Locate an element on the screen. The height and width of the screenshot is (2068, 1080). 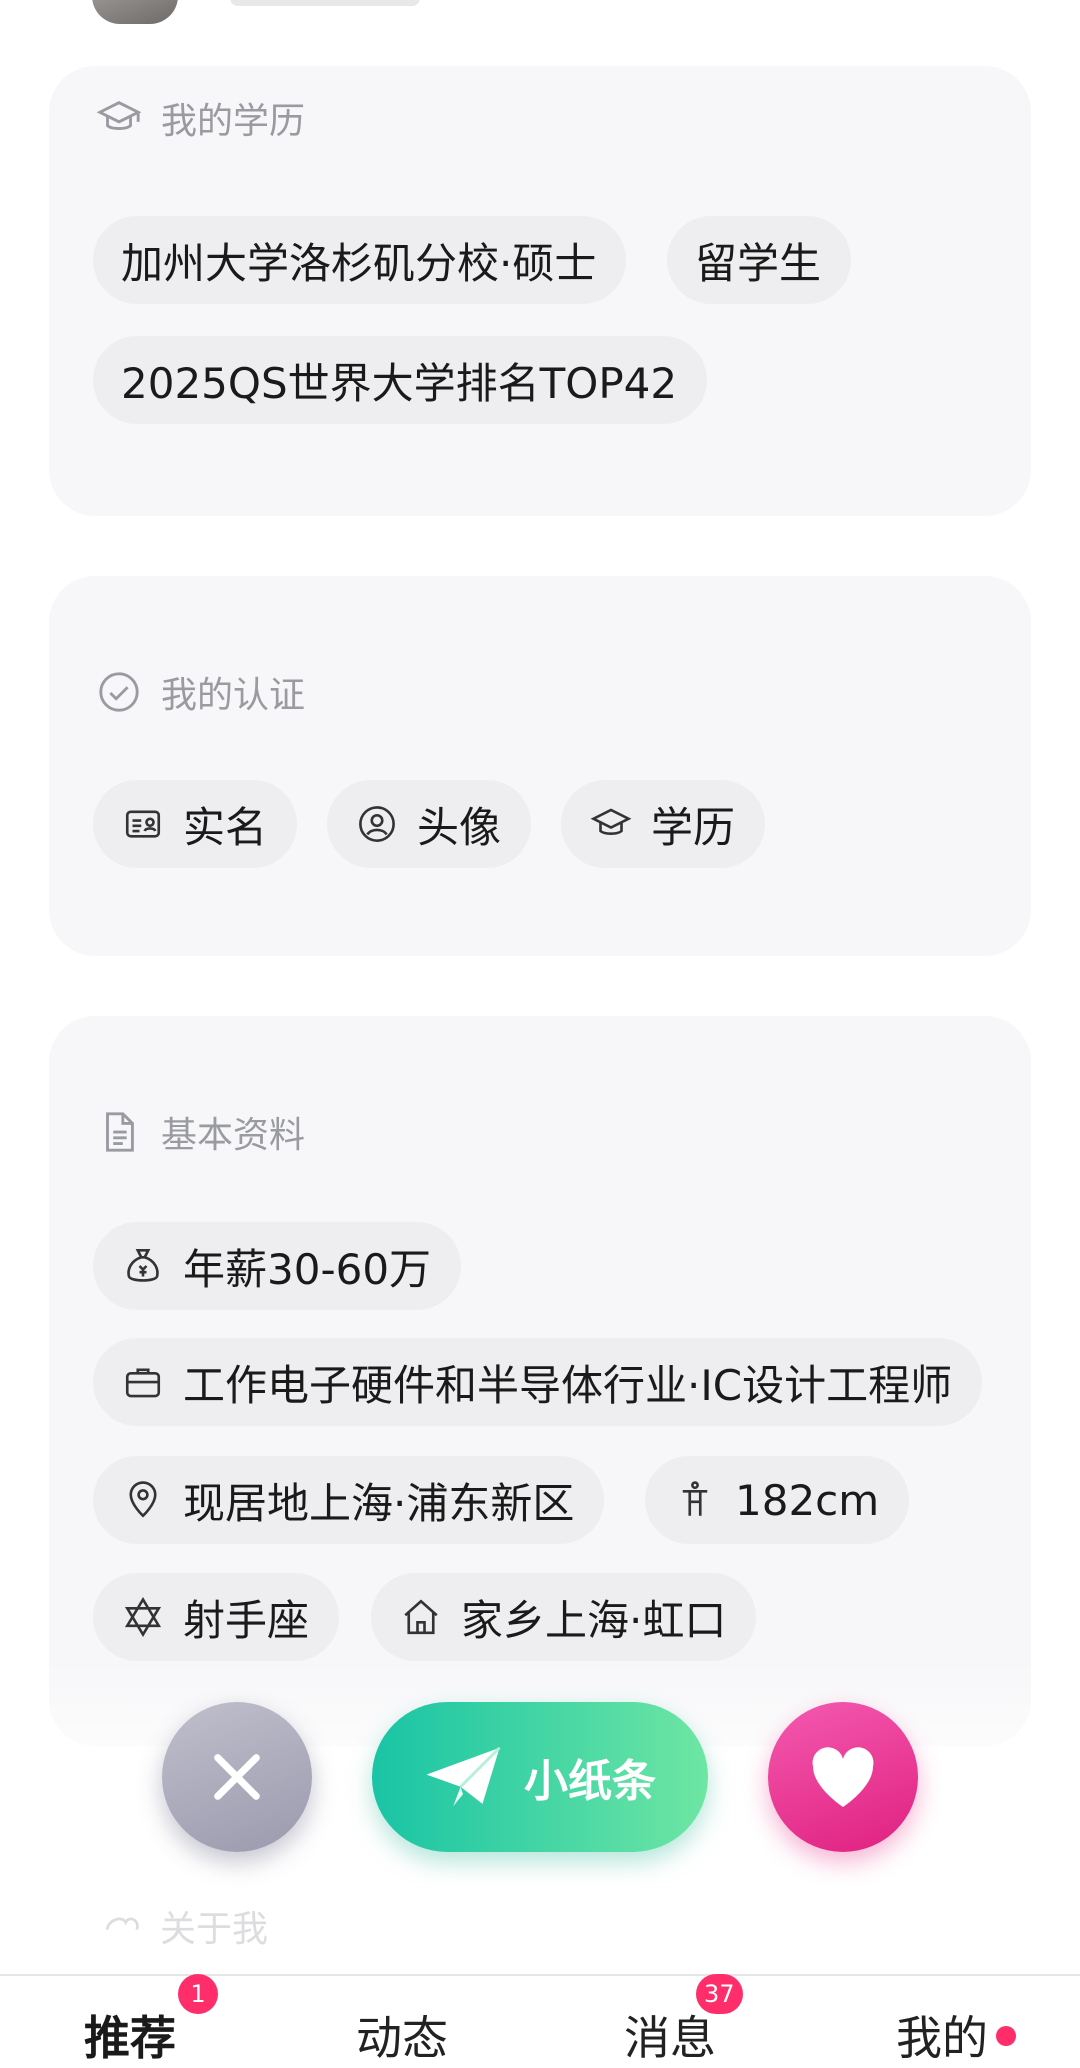
note-button: 小纸条 is located at coordinates (540, 1777).